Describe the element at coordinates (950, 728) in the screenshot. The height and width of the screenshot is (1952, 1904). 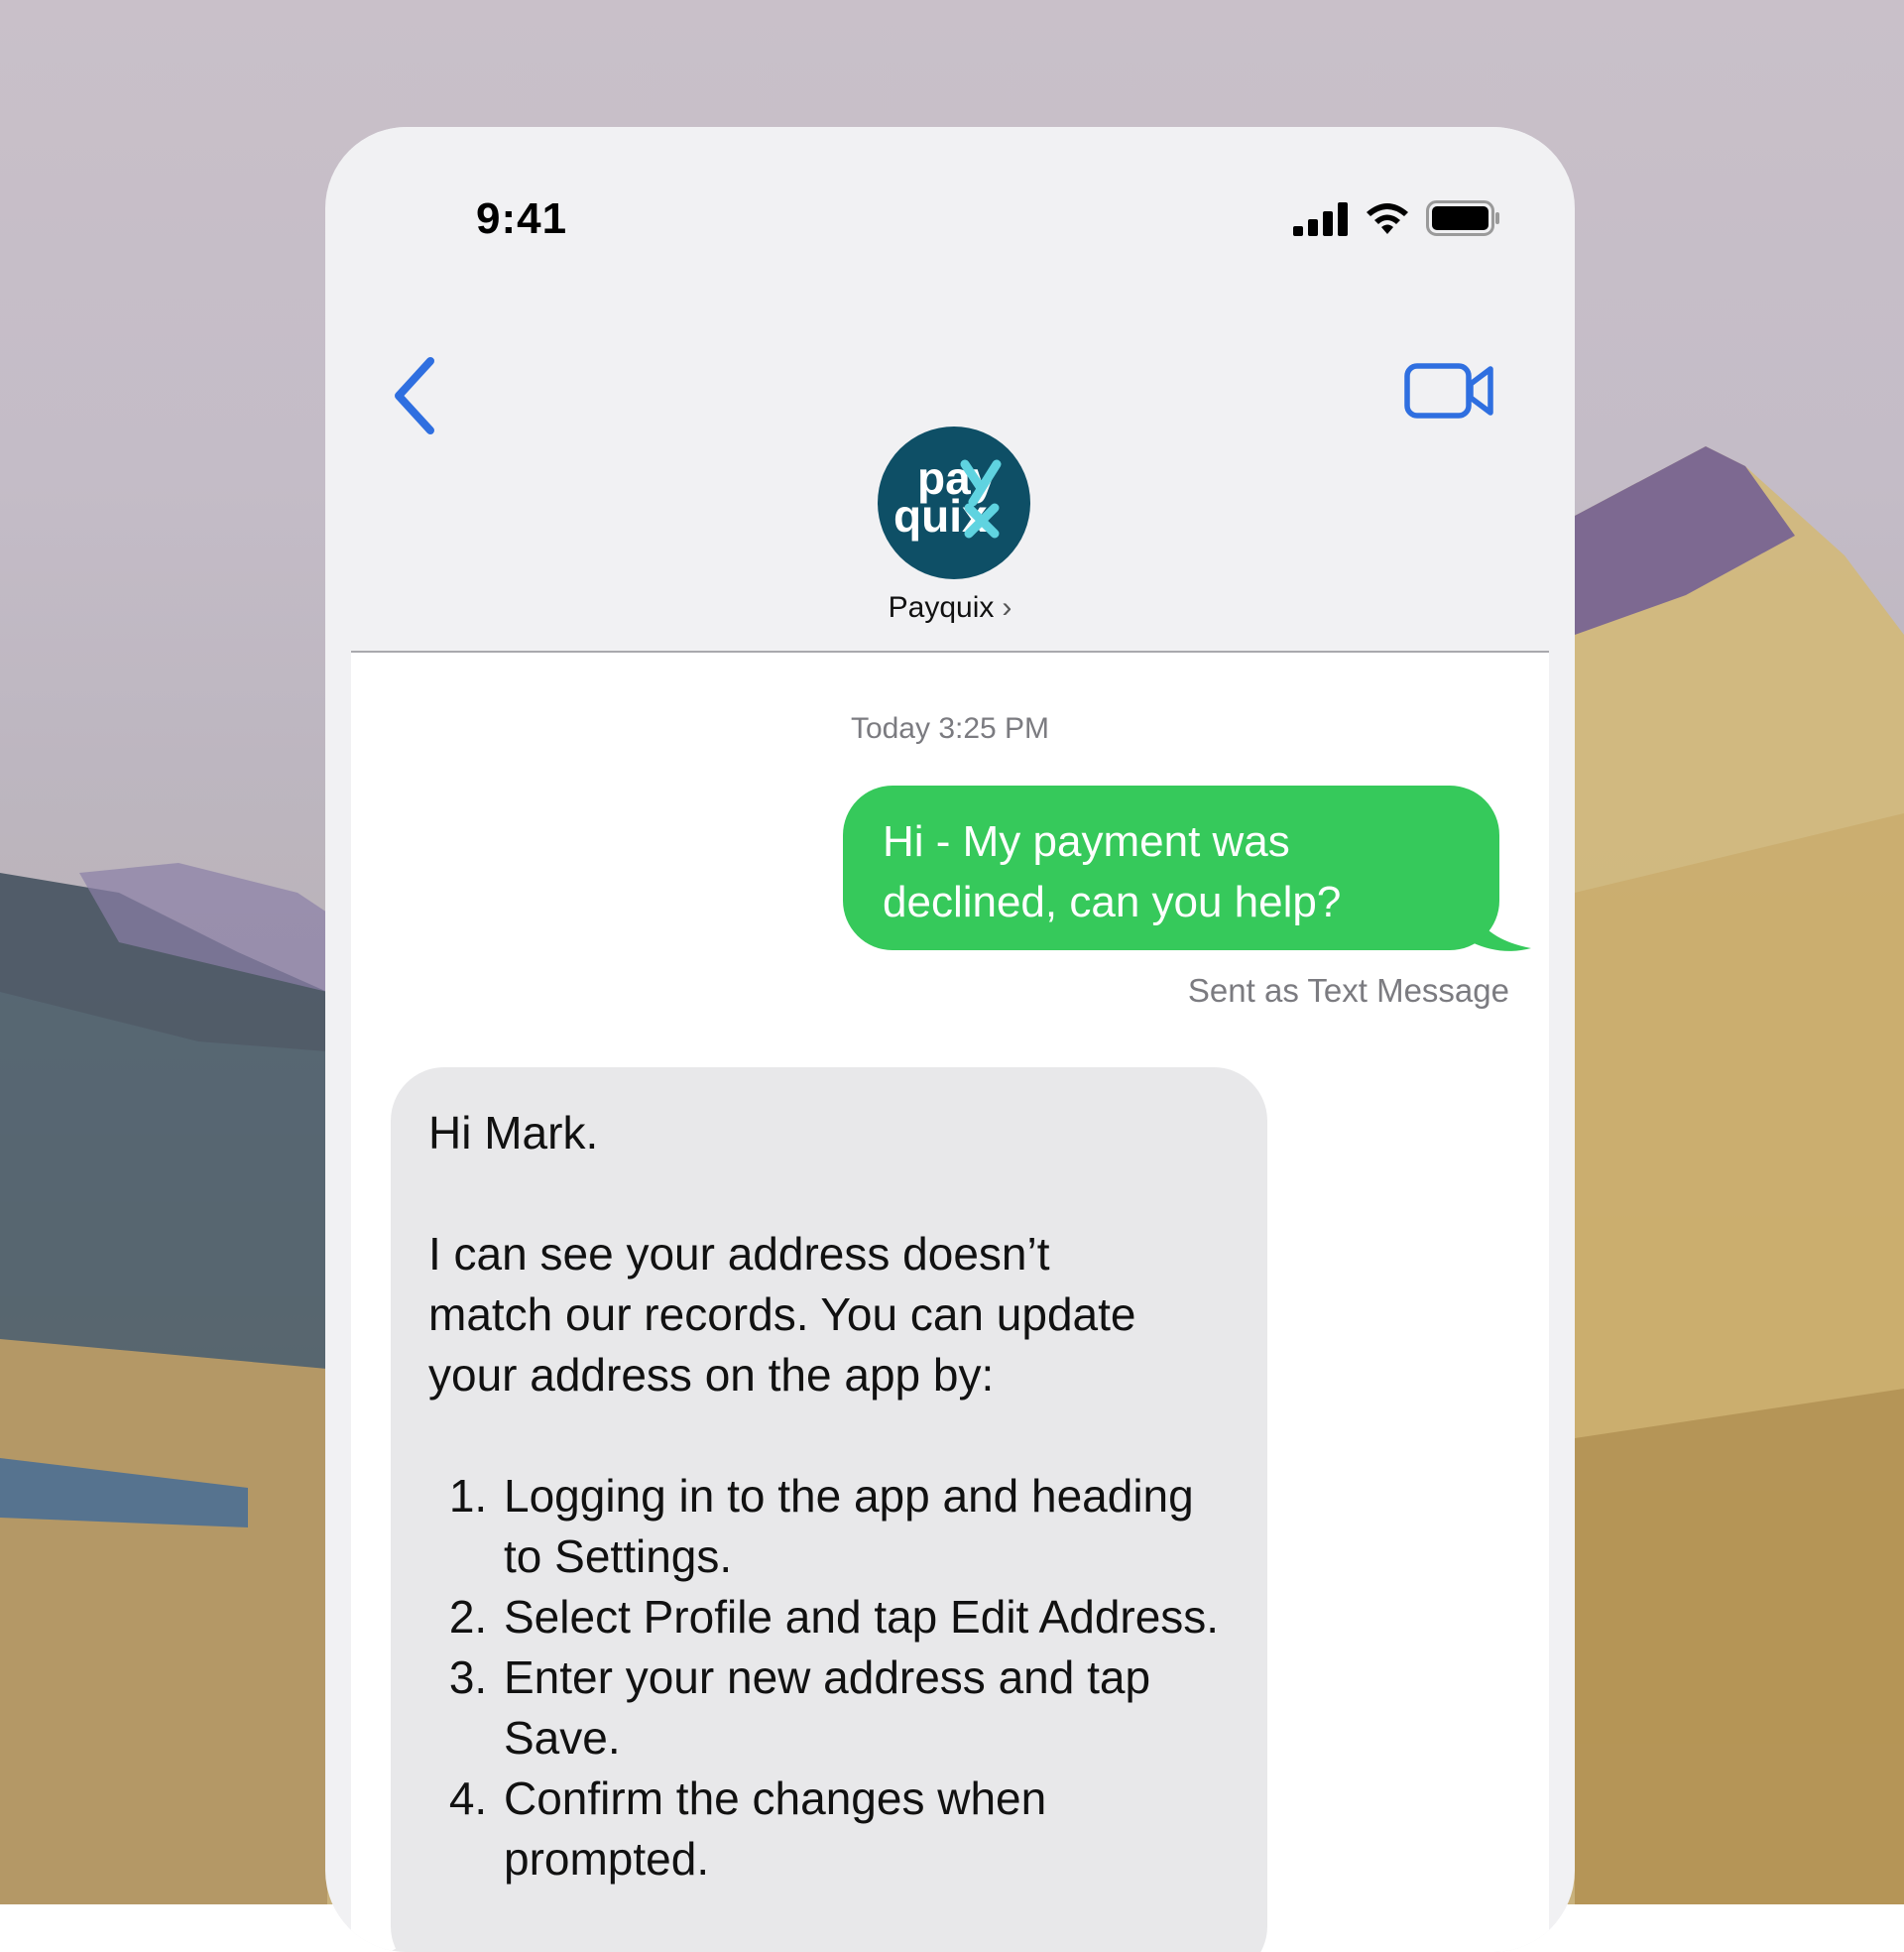
I see `thread-timestamp: Today 3:25 PM` at that location.